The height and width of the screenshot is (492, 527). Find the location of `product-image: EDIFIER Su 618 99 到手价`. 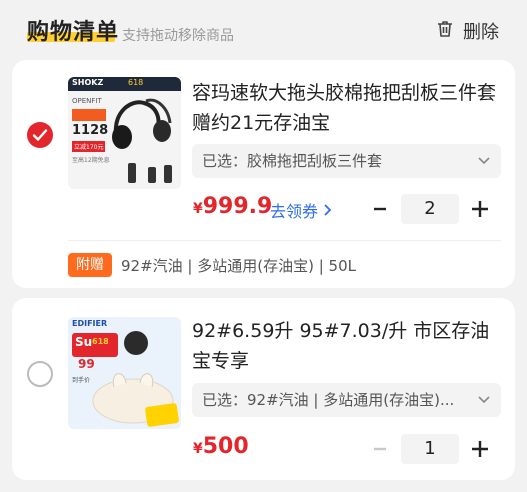

product-image: EDIFIER Su 618 99 到手价 is located at coordinates (124, 373).